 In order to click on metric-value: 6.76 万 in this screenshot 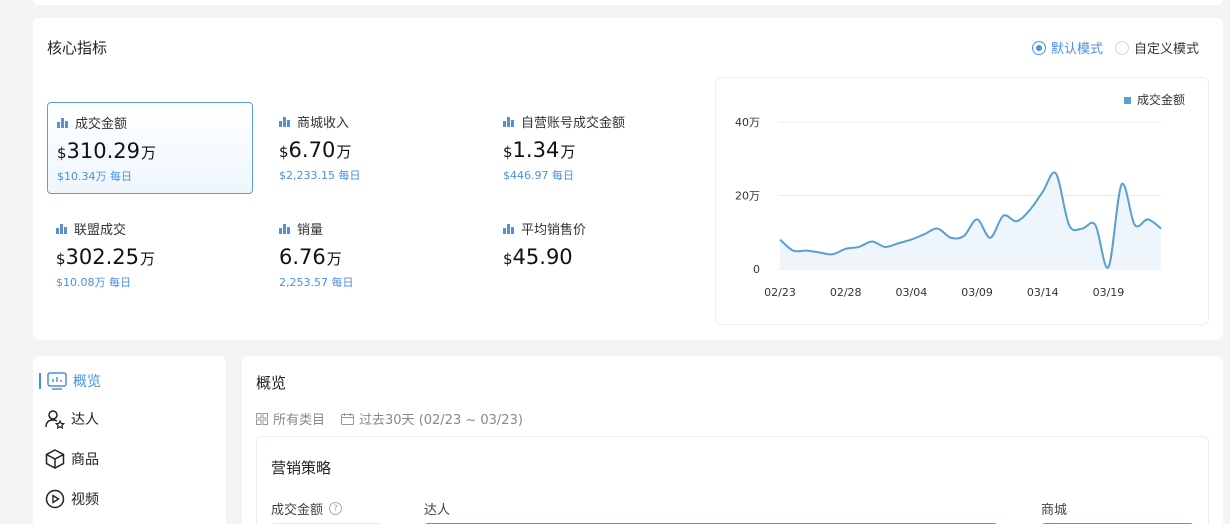, I will do `click(310, 257)`.